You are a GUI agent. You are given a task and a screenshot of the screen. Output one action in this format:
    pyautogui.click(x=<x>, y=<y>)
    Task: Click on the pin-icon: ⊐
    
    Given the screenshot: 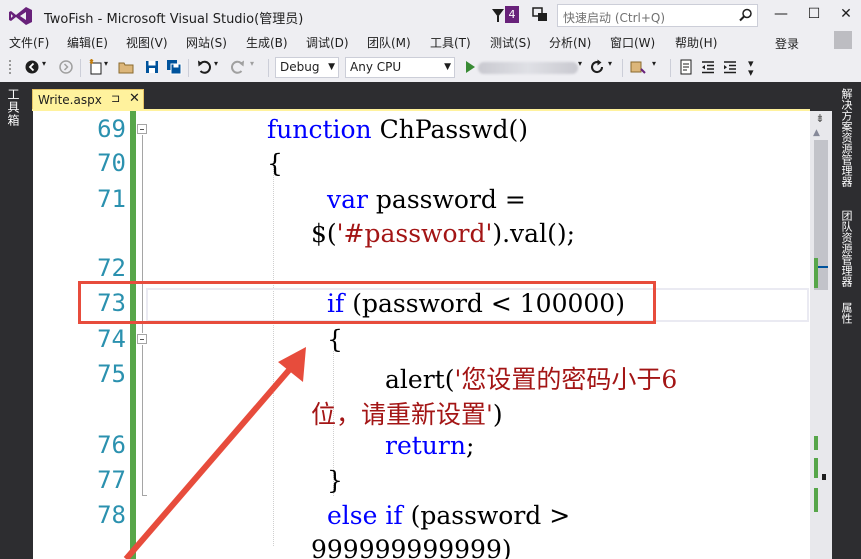 What is the action you would take?
    pyautogui.click(x=115, y=98)
    